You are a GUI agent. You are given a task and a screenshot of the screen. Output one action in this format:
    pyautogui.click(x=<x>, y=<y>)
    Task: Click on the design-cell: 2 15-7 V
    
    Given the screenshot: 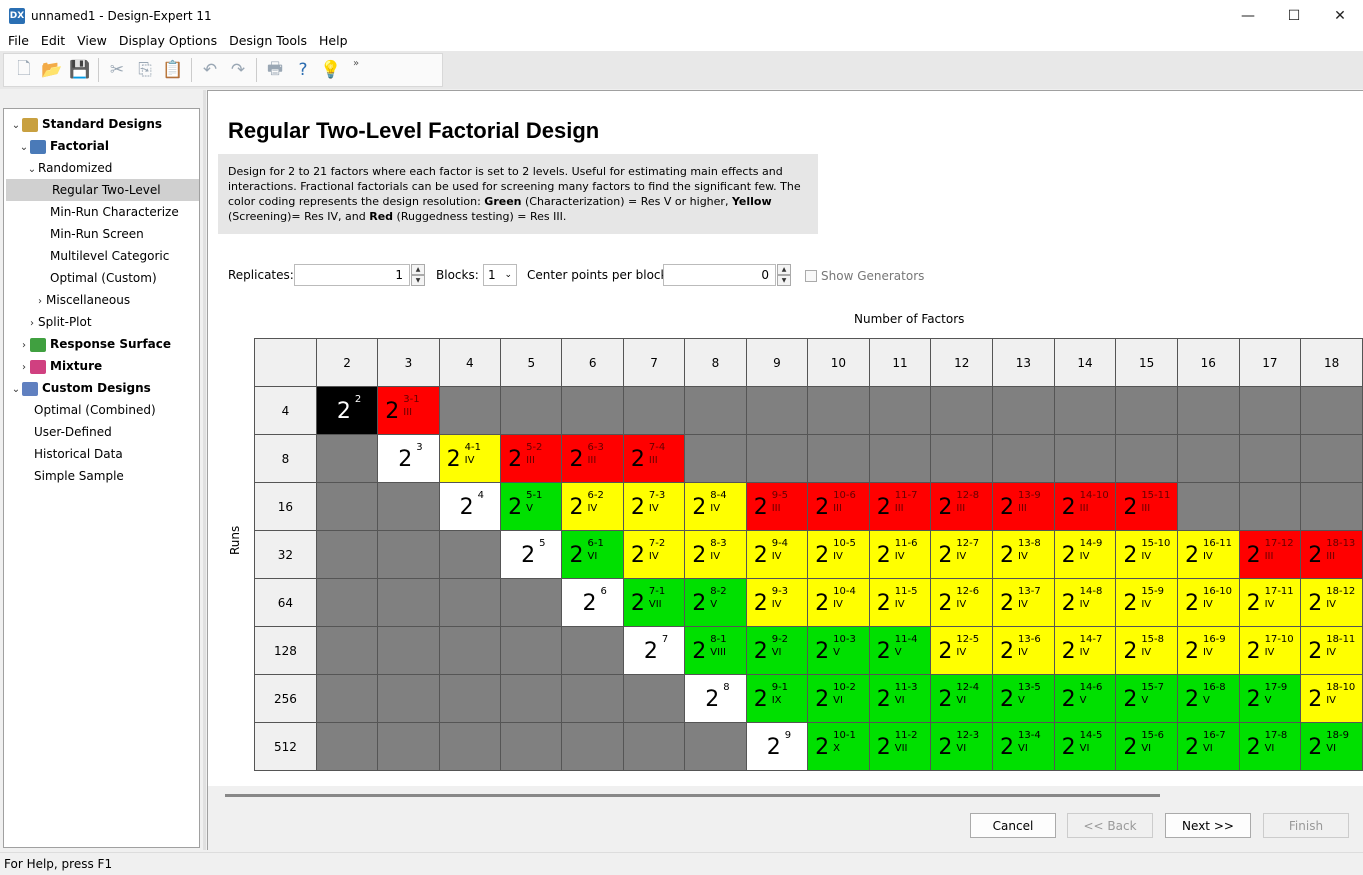 What is the action you would take?
    pyautogui.click(x=1146, y=698)
    